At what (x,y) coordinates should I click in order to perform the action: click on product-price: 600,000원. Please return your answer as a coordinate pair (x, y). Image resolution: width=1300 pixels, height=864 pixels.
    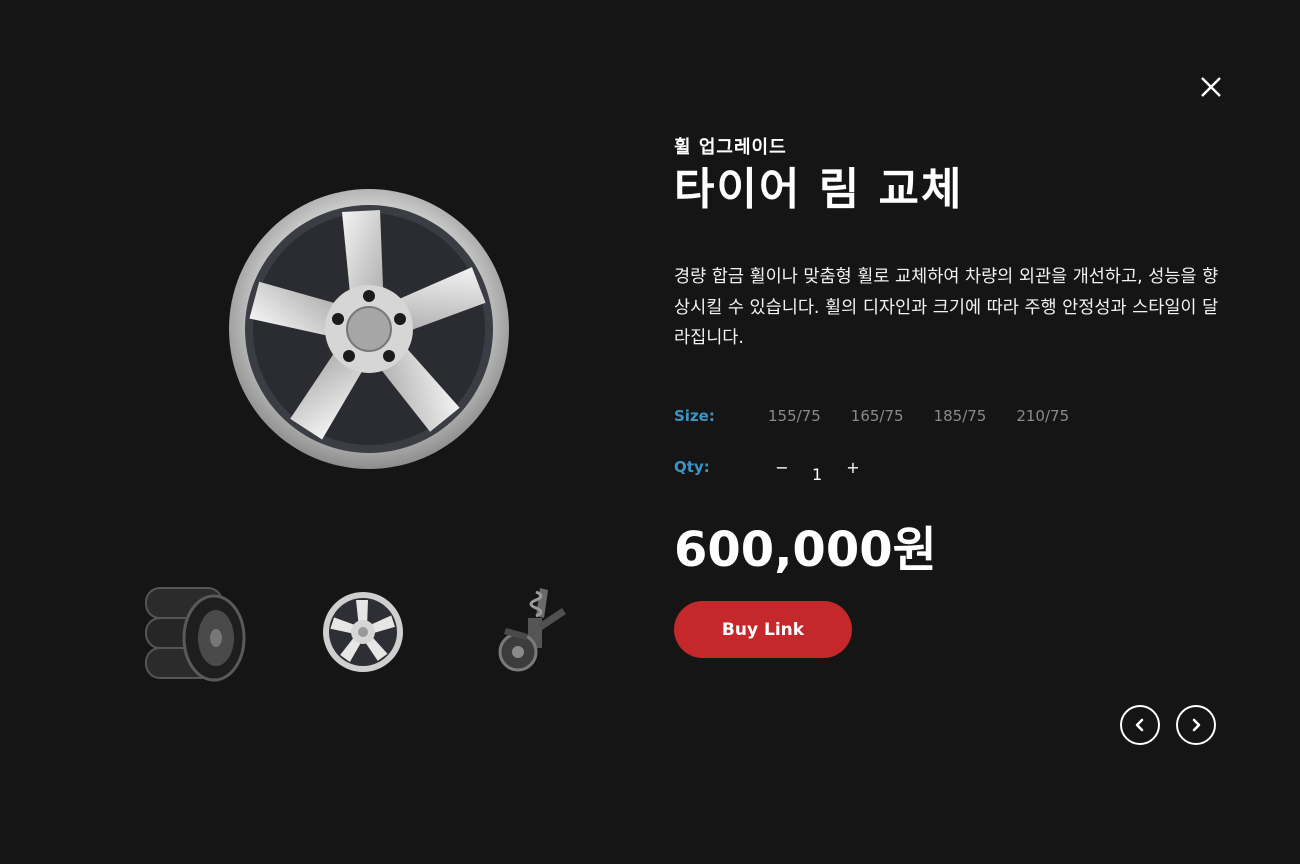
    Looking at the image, I should click on (805, 550).